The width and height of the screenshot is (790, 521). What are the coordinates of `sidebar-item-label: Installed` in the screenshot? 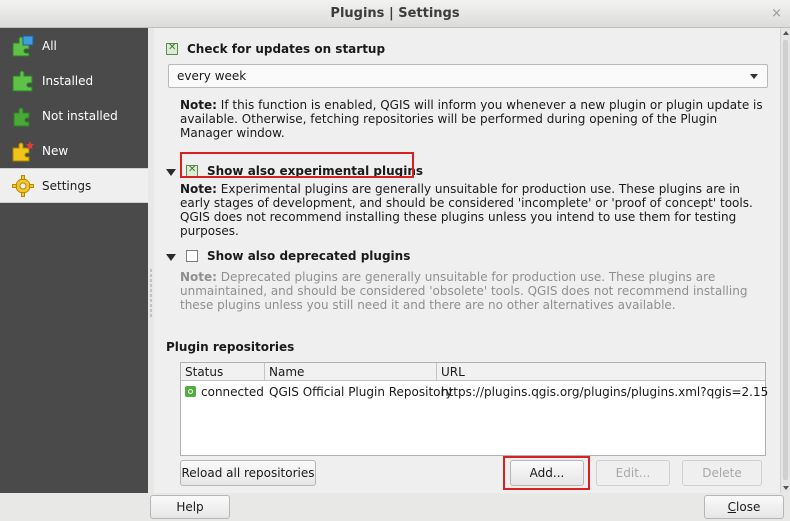 It's located at (68, 80).